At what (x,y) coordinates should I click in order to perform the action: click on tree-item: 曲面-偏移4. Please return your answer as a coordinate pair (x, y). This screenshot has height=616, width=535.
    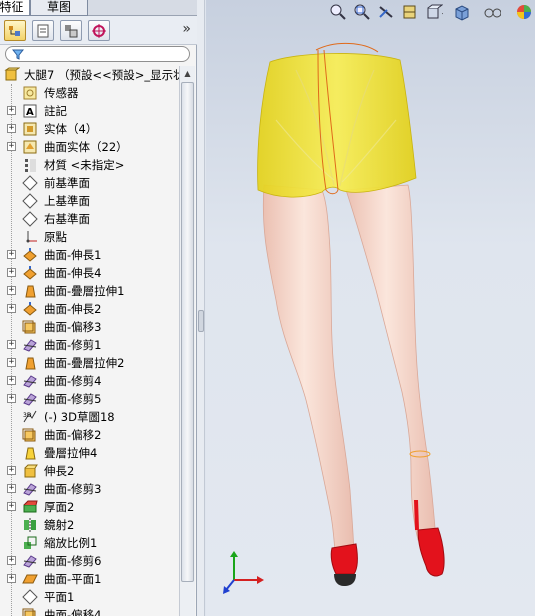
    Looking at the image, I should click on (89, 611).